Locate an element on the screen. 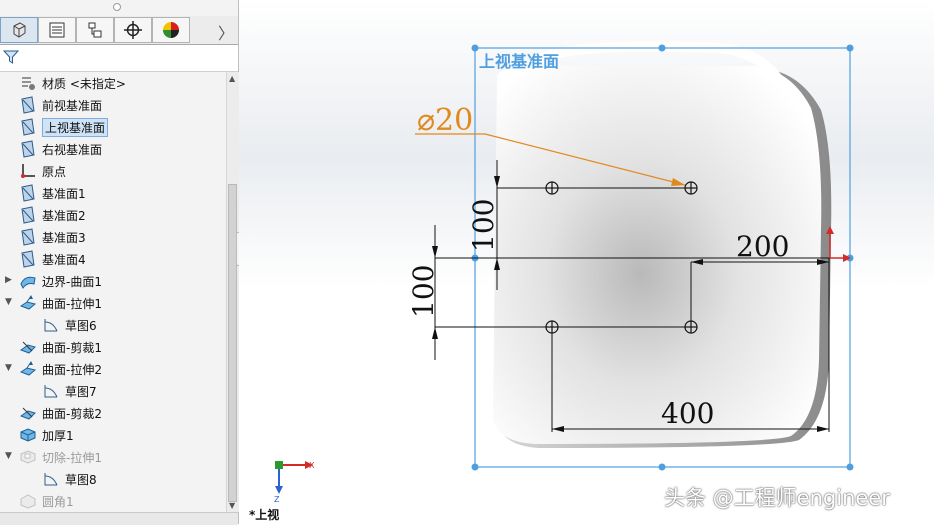 The width and height of the screenshot is (934, 525). tree-item-label: 曲面-拉伸1 is located at coordinates (72, 304).